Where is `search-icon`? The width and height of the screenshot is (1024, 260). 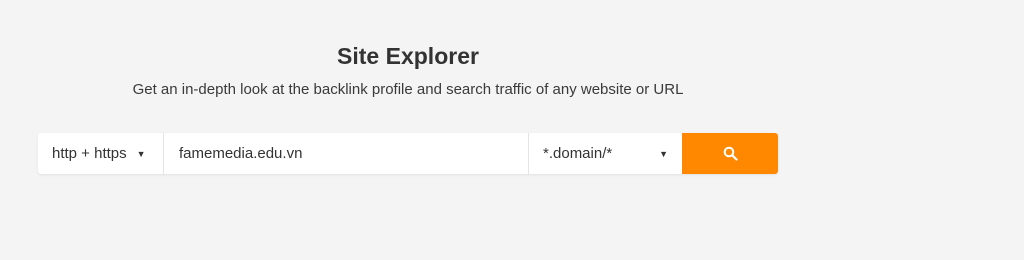
search-icon is located at coordinates (730, 153).